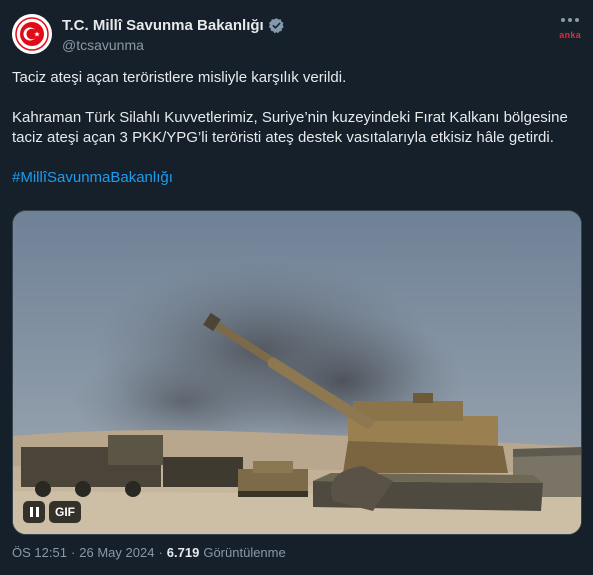  I want to click on avatar, so click(32, 34).